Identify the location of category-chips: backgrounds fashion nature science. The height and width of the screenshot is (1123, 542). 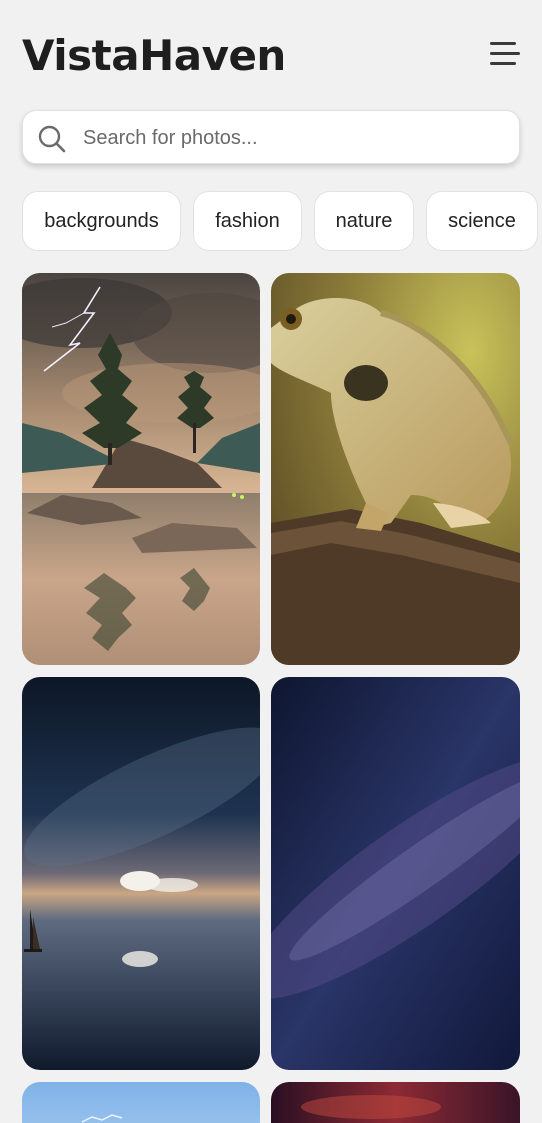
(282, 222).